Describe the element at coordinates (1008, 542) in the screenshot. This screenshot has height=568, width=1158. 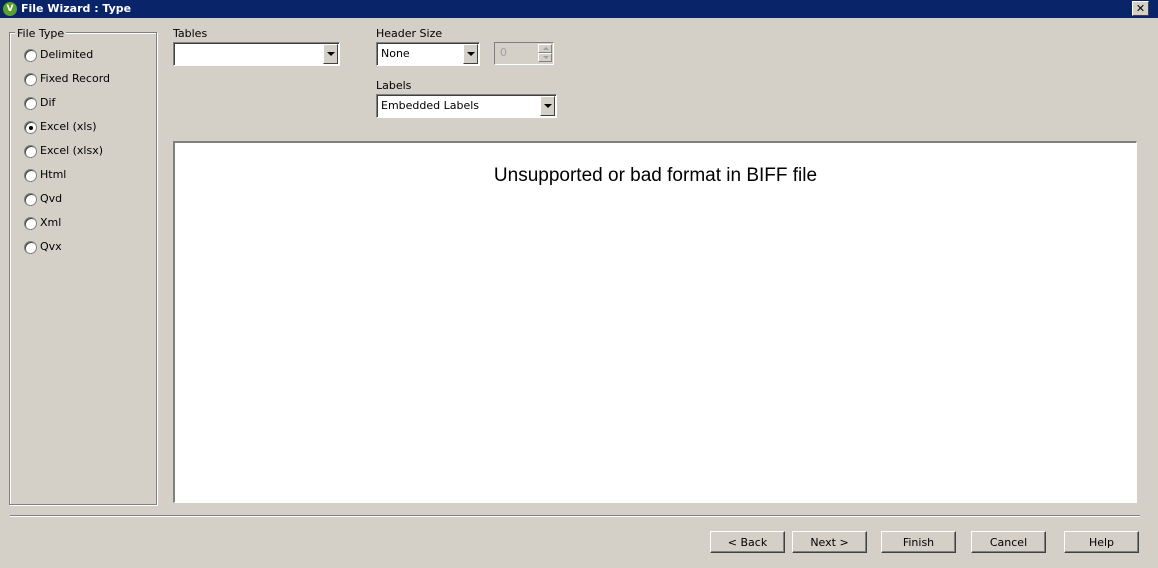
I see `cancel-button: Cancel` at that location.